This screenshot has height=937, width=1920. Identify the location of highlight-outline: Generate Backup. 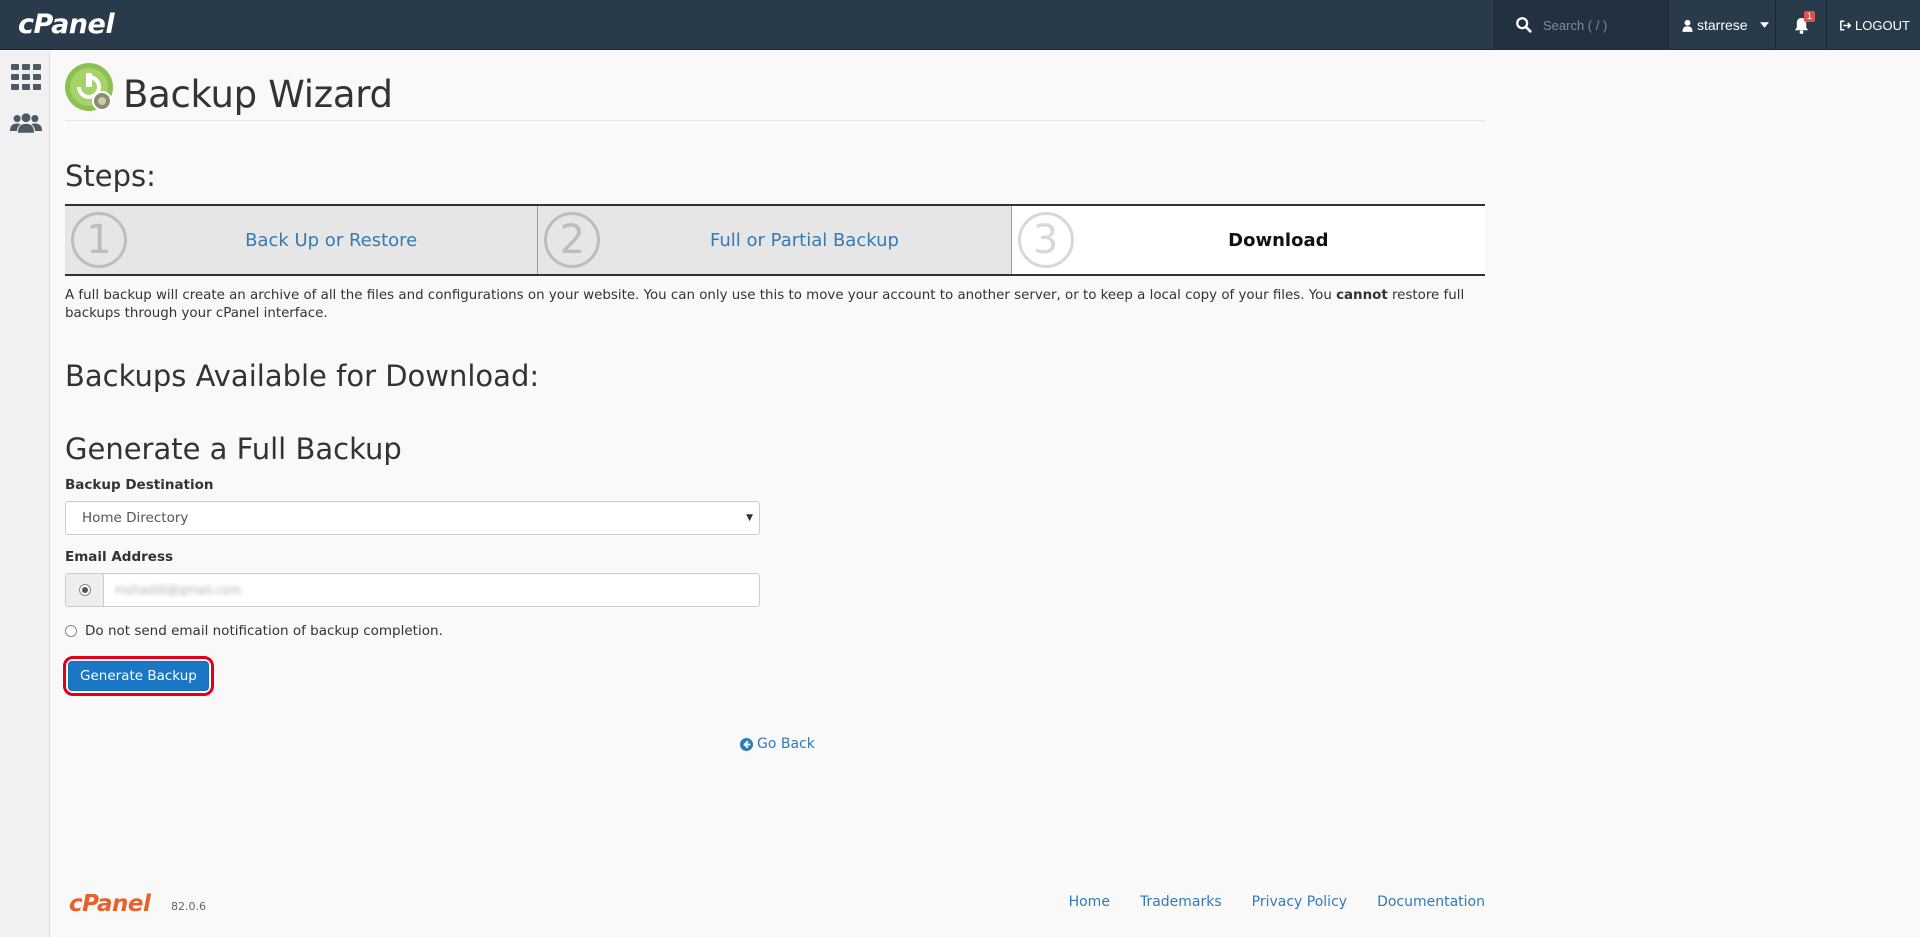
(138, 676).